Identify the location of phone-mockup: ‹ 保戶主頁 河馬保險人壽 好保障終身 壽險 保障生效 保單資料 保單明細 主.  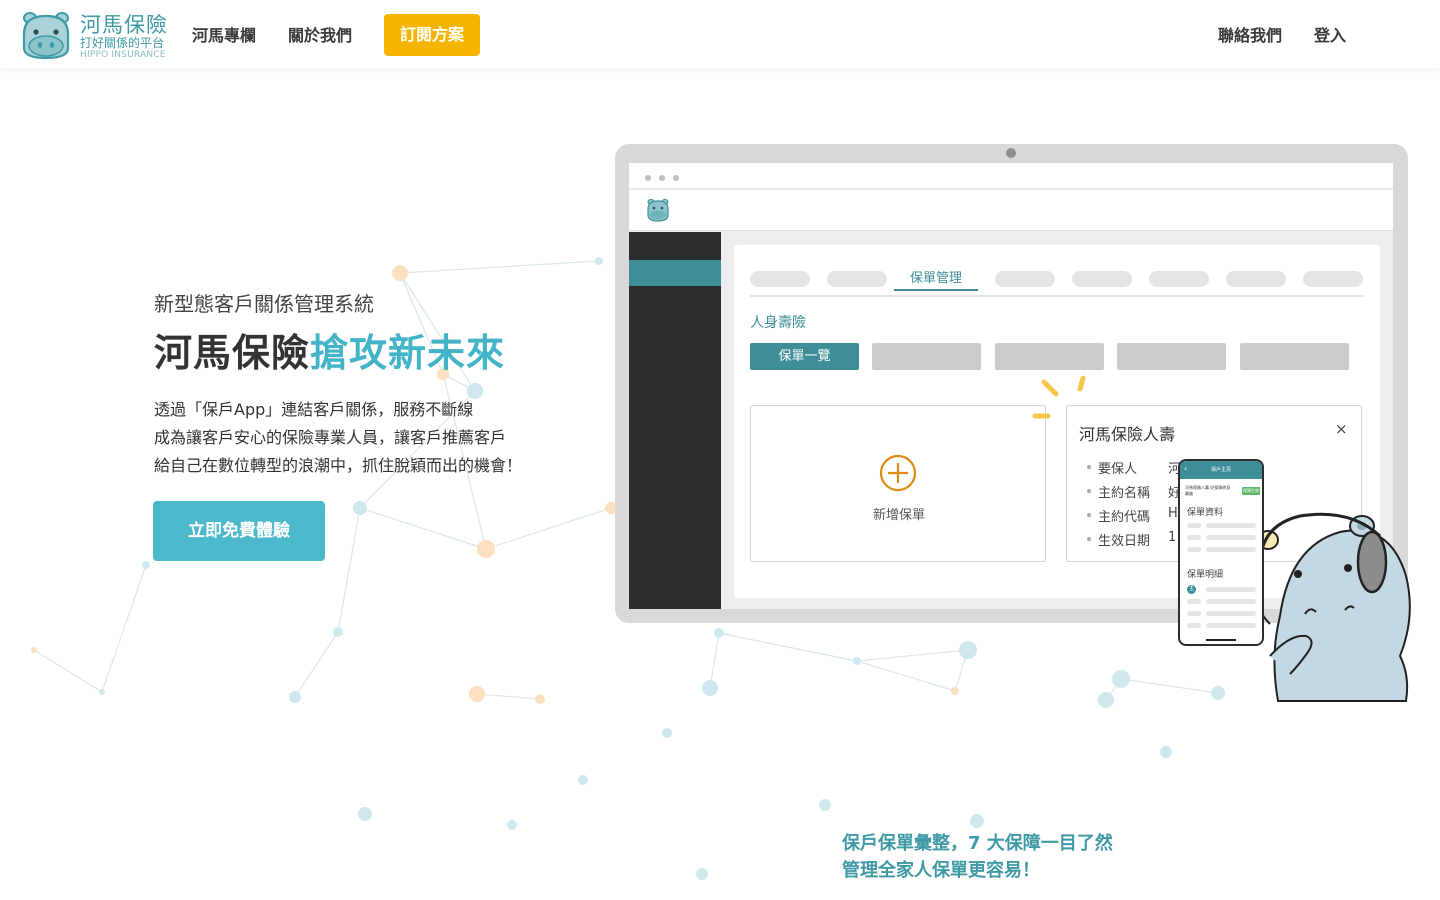
(1221, 552).